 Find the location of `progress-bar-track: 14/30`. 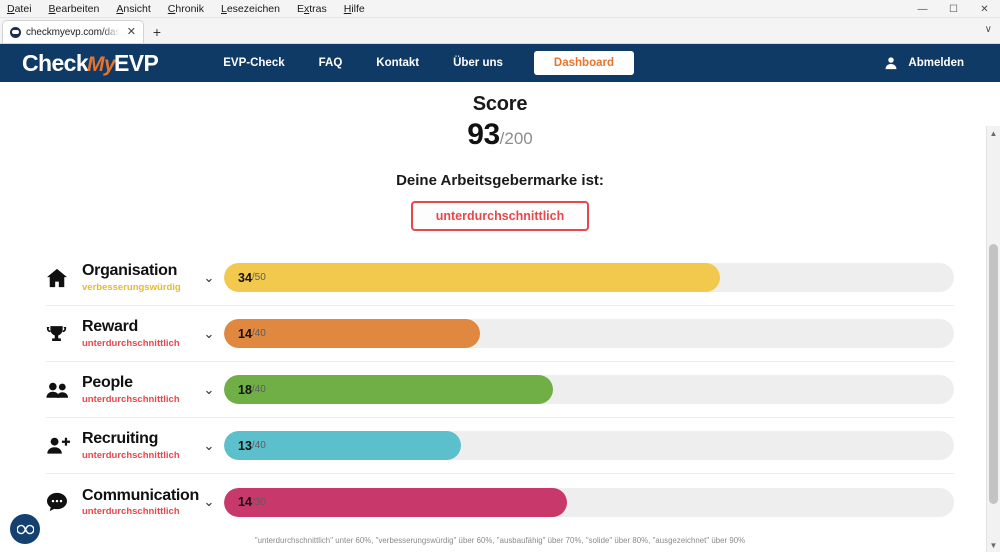

progress-bar-track: 14/30 is located at coordinates (589, 502).